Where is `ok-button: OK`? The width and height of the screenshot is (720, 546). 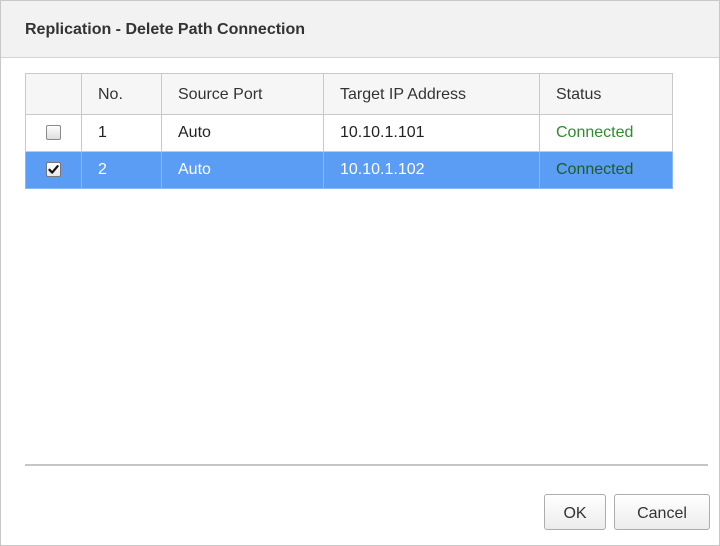
ok-button: OK is located at coordinates (575, 512).